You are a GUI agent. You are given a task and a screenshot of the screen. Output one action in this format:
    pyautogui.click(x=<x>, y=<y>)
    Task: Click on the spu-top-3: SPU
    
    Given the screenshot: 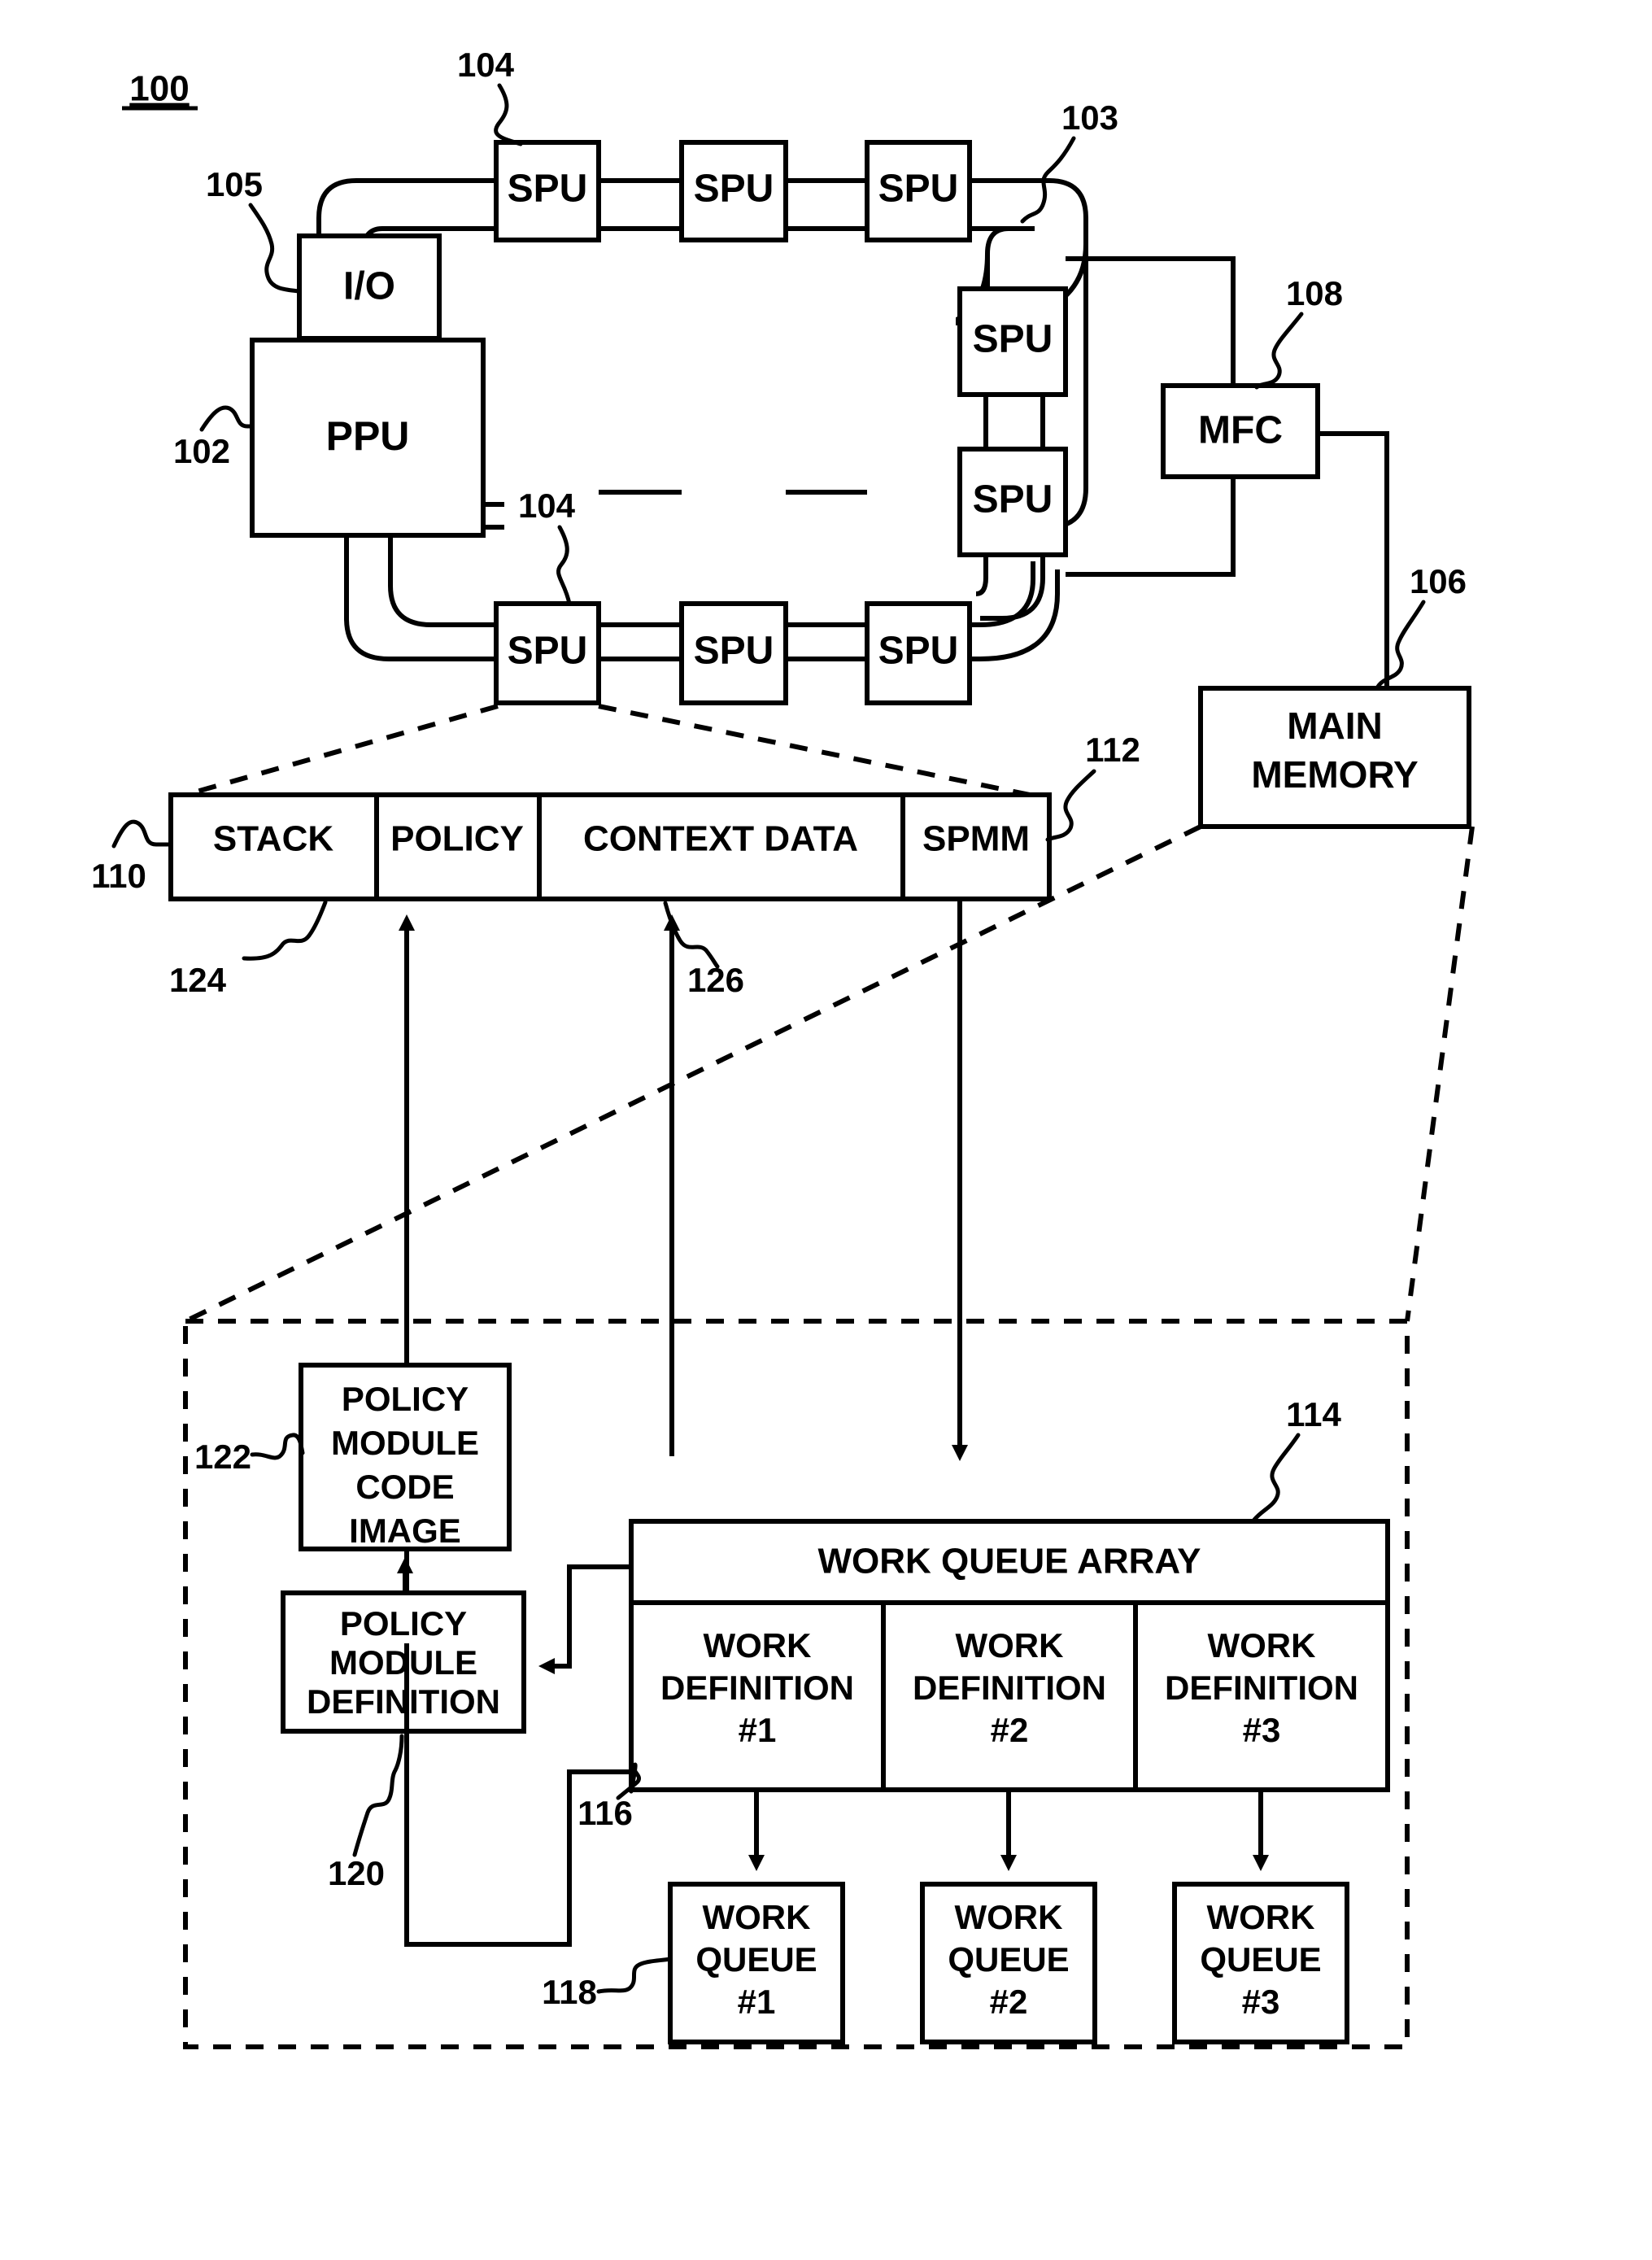 What is the action you would take?
    pyautogui.click(x=918, y=191)
    